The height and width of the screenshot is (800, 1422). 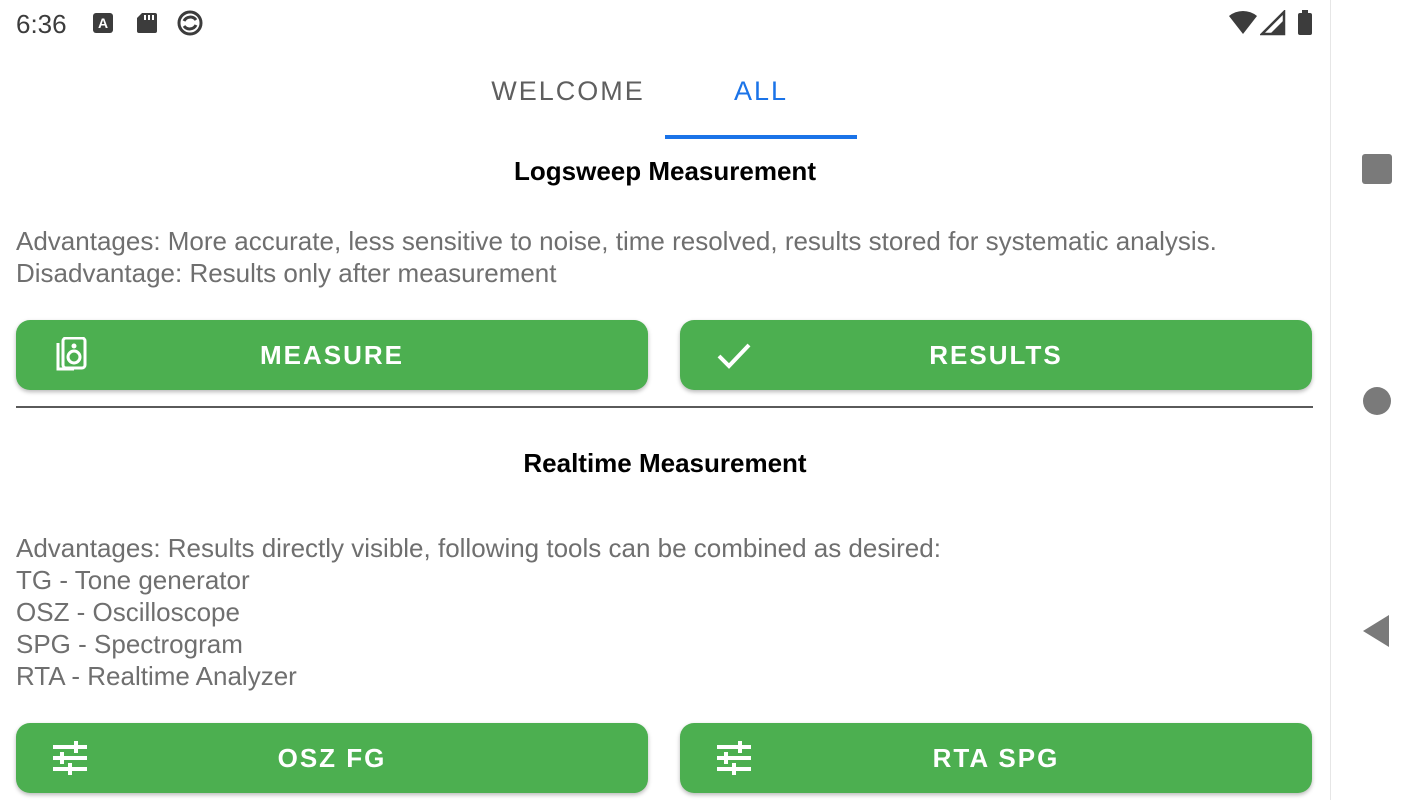 What do you see at coordinates (1273, 23) in the screenshot?
I see `signal-icon` at bounding box center [1273, 23].